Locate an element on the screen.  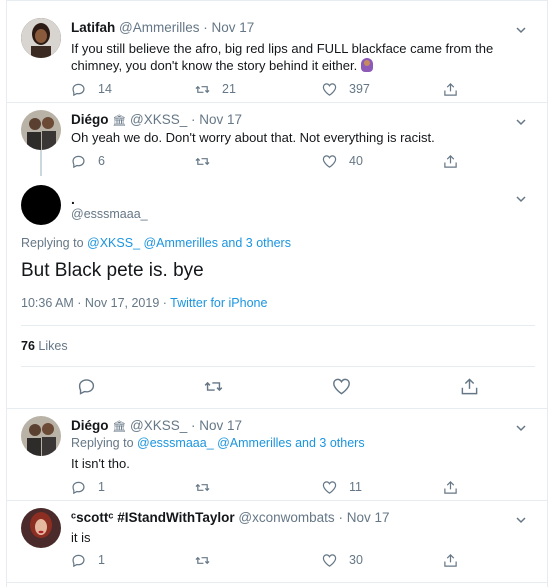
tweet-source-link: Twitter for iPhone is located at coordinates (218, 303).